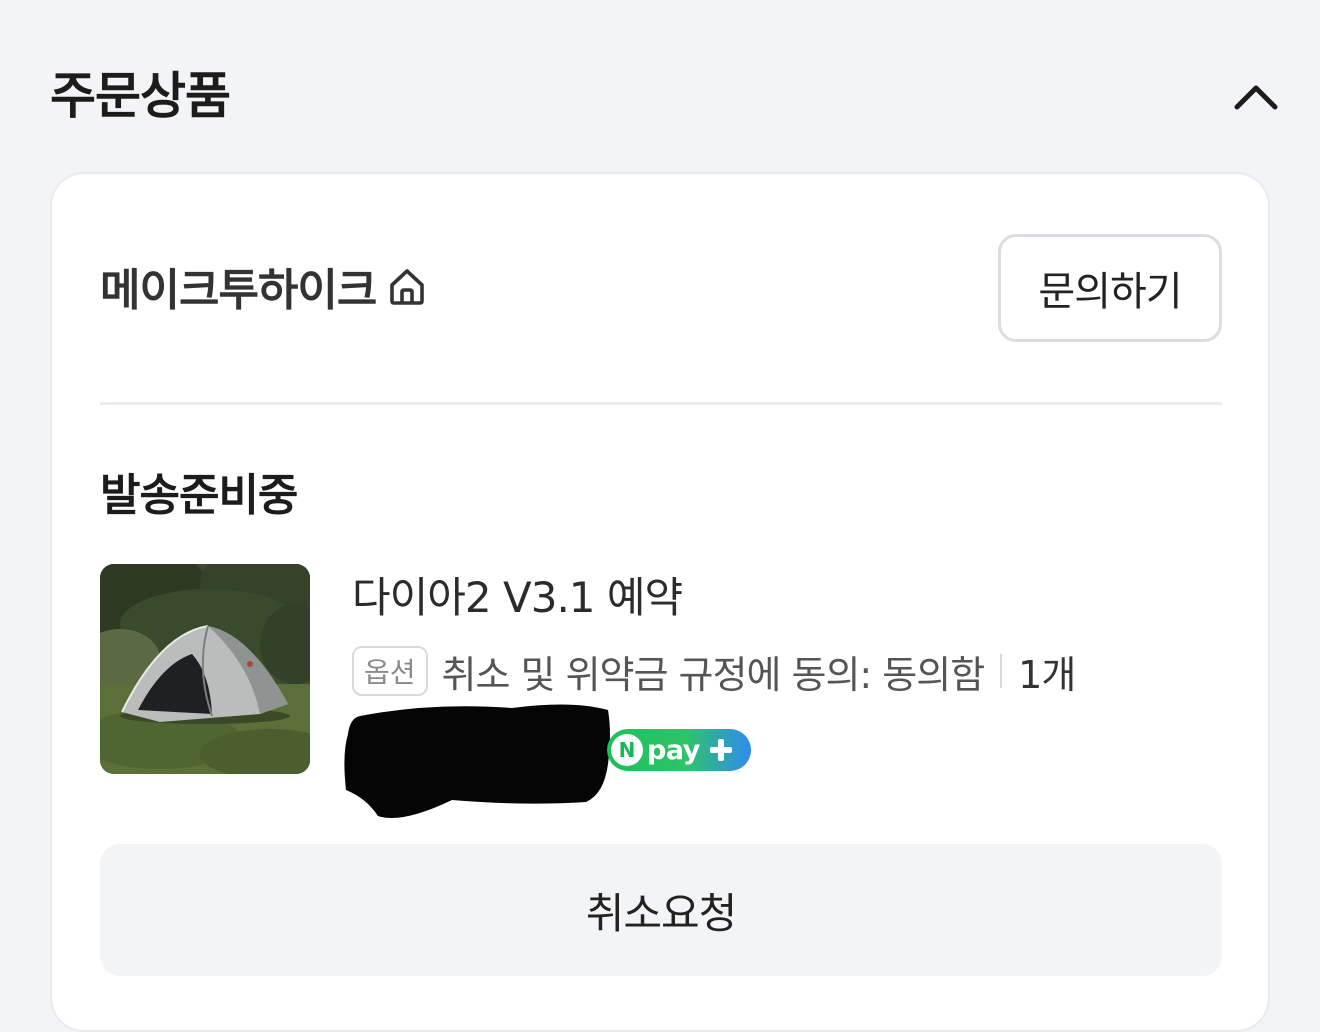  Describe the element at coordinates (661, 403) in the screenshot. I see `divider` at that location.